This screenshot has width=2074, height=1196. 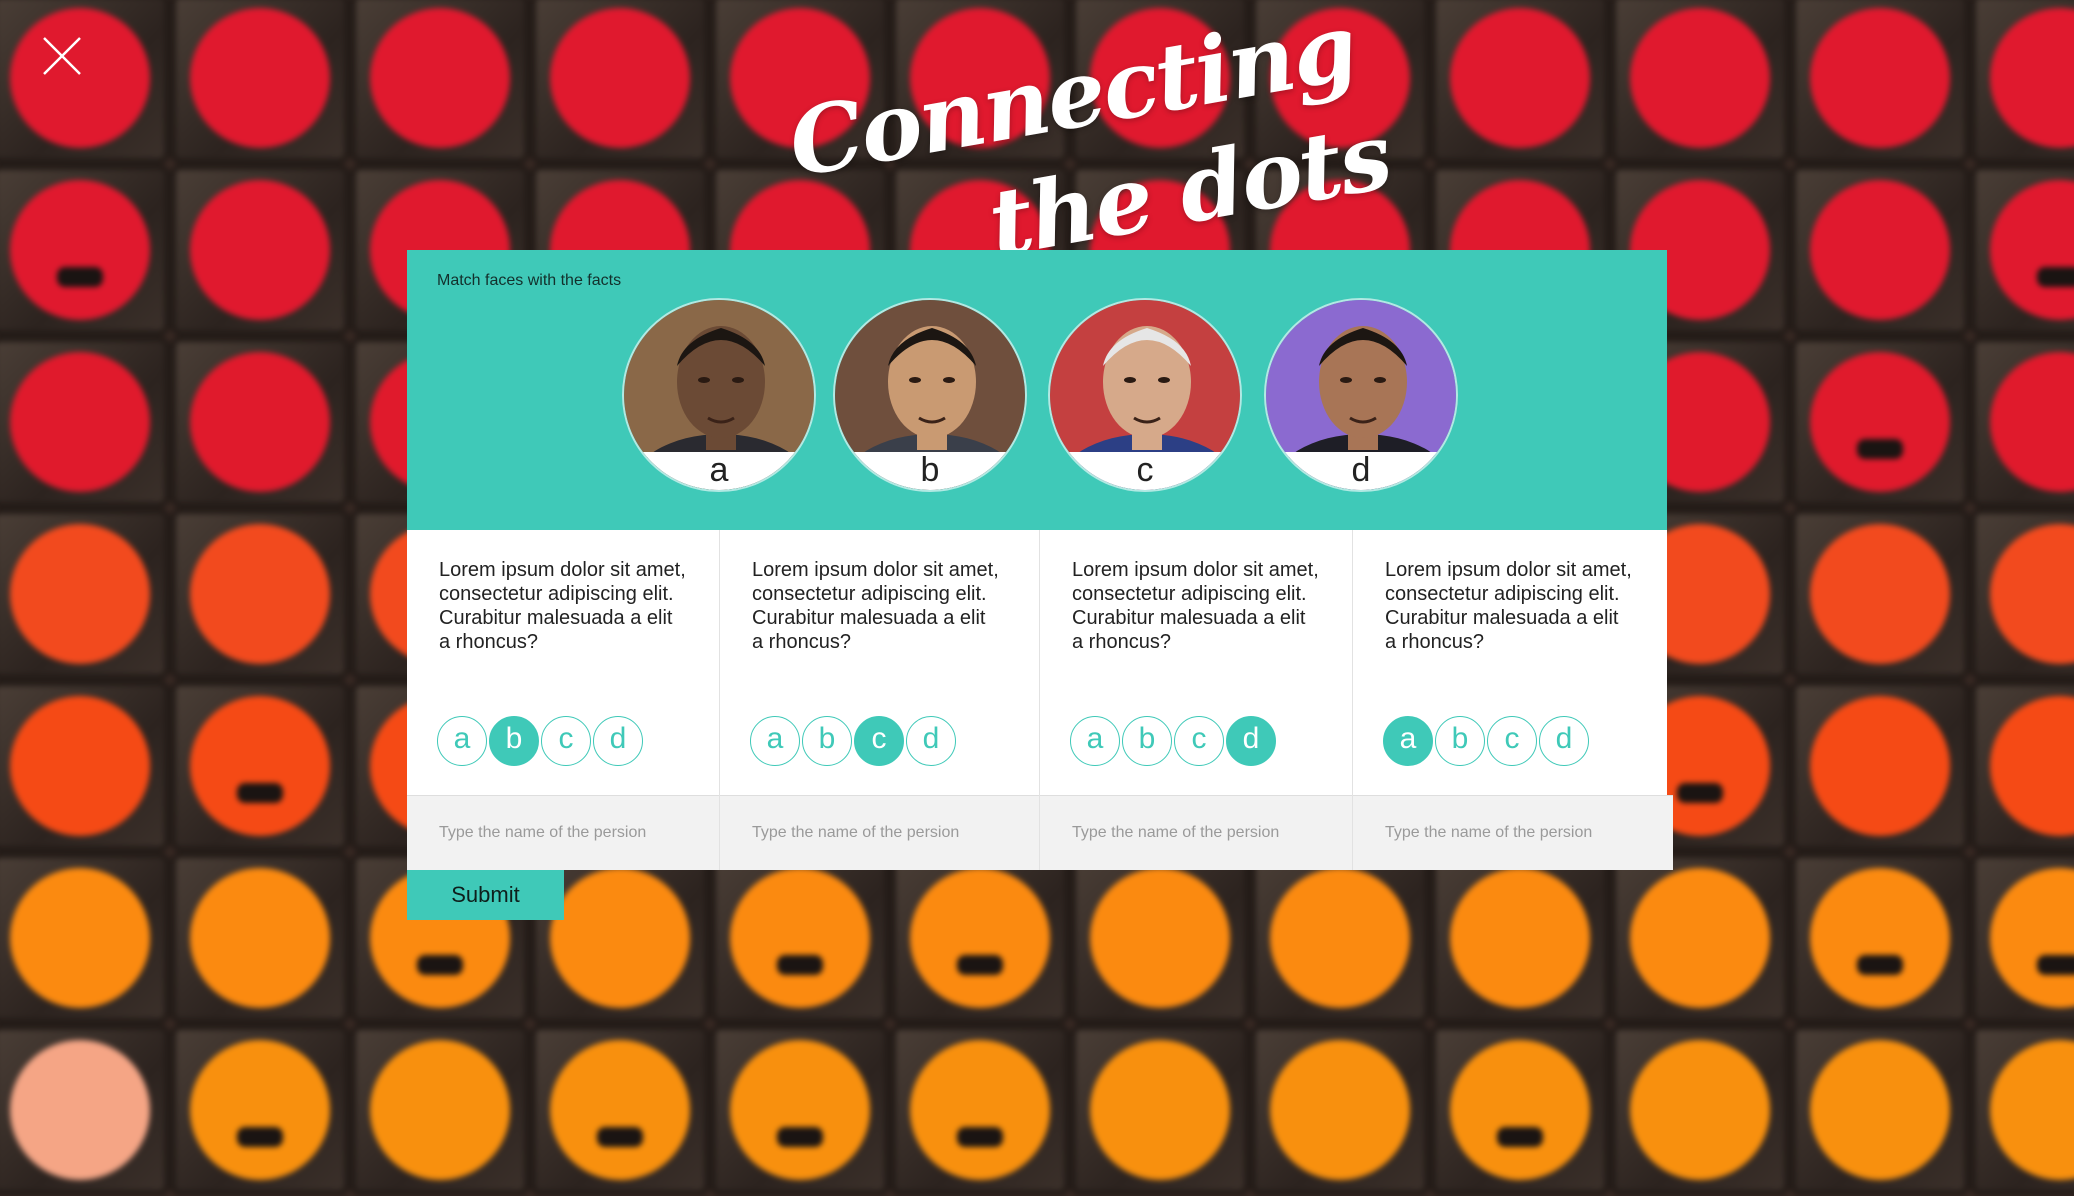 What do you see at coordinates (930, 395) in the screenshot?
I see `face-option-b: b` at bounding box center [930, 395].